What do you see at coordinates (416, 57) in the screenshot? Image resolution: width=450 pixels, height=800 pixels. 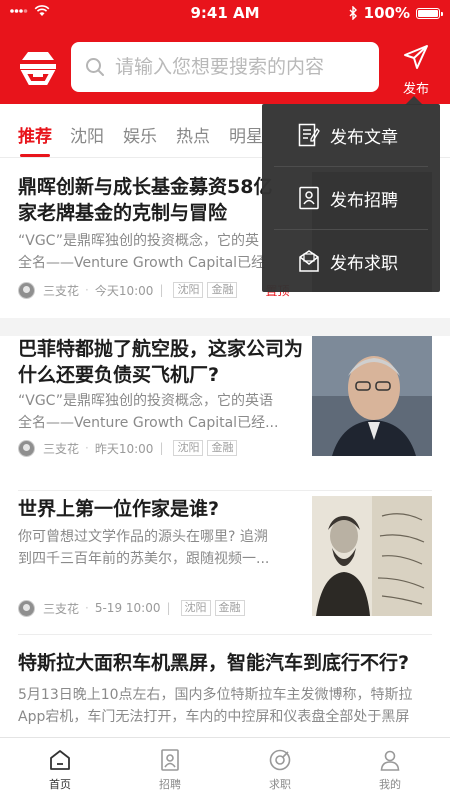 I see `paper-plane-icon` at bounding box center [416, 57].